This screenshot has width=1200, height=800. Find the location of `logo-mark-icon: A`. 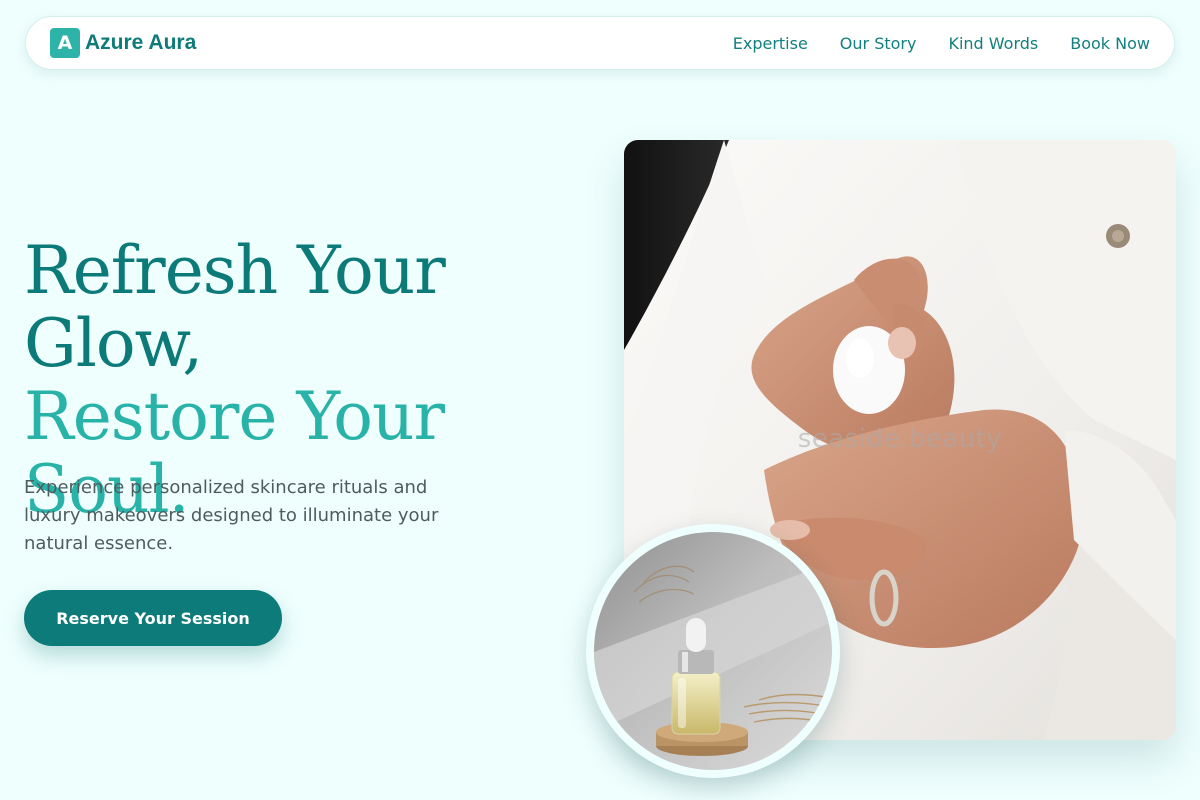

logo-mark-icon: A is located at coordinates (65, 43).